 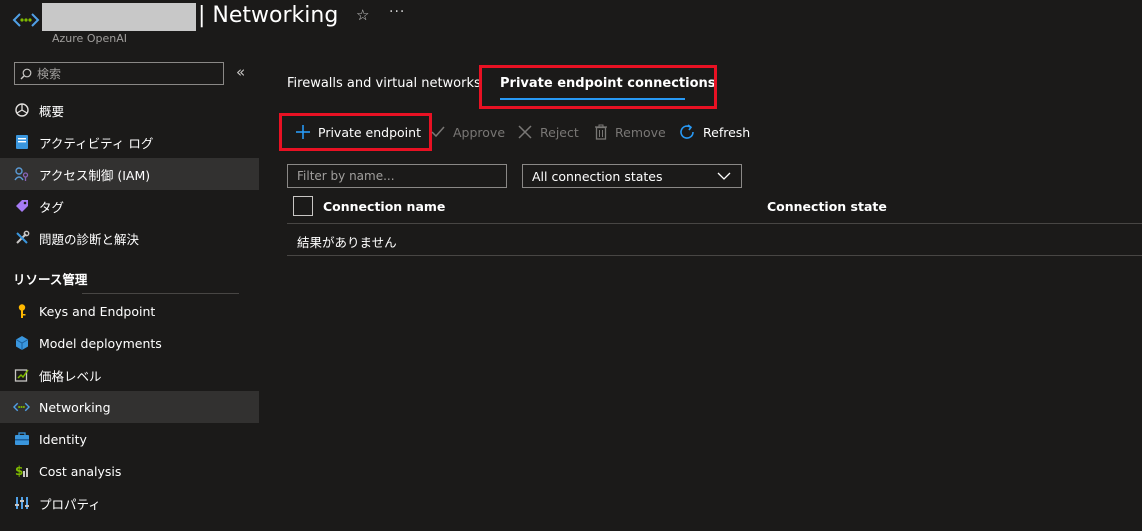 I want to click on sidebar-item-properties: プロパティ, so click(x=129, y=503).